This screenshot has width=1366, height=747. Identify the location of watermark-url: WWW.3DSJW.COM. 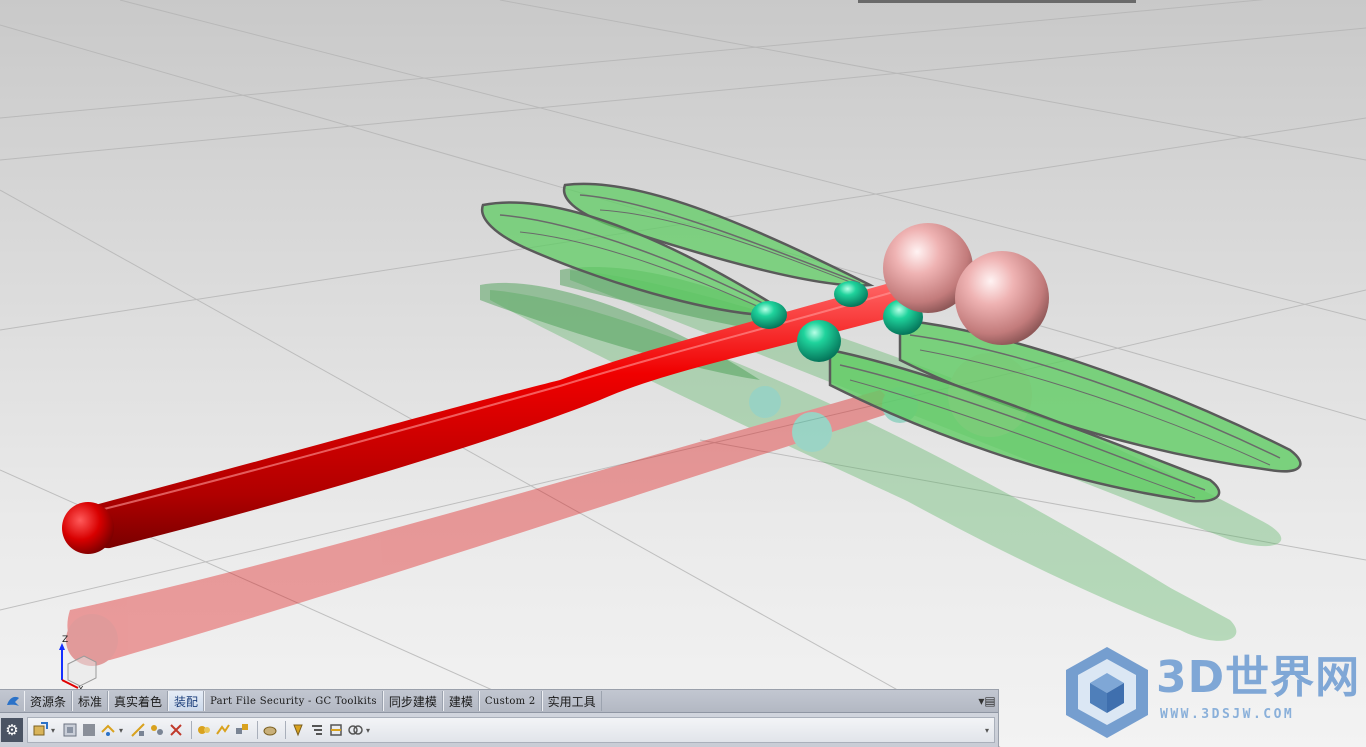
(1227, 714).